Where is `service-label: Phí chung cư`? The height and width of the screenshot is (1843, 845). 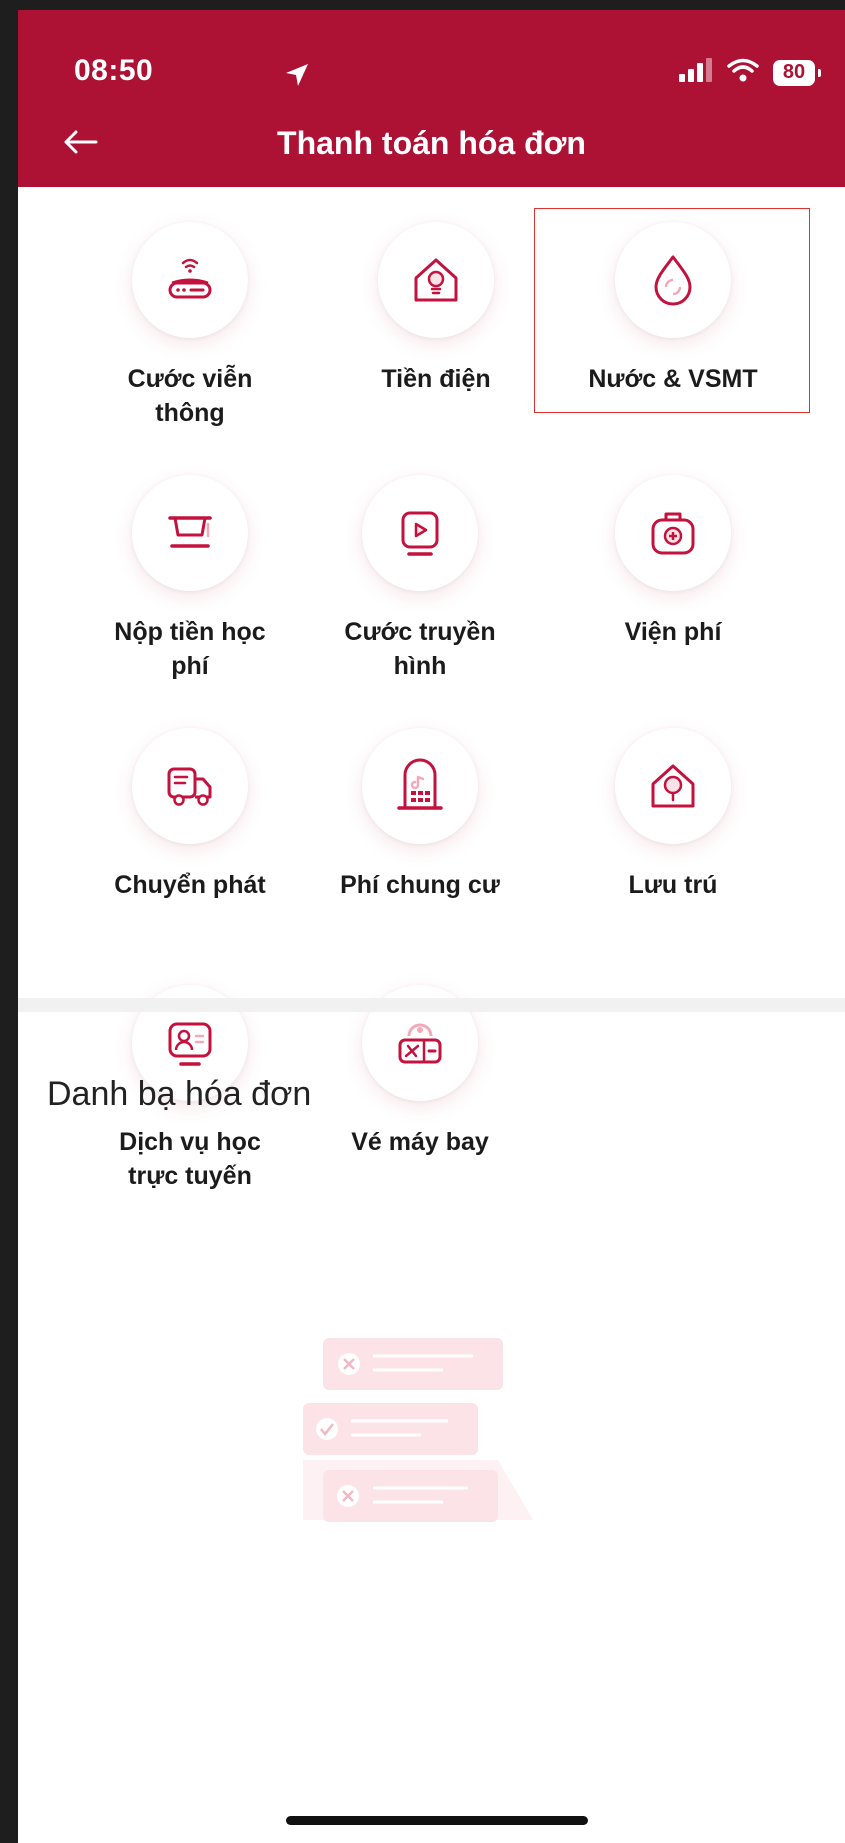
service-label: Phí chung cư is located at coordinates (420, 885).